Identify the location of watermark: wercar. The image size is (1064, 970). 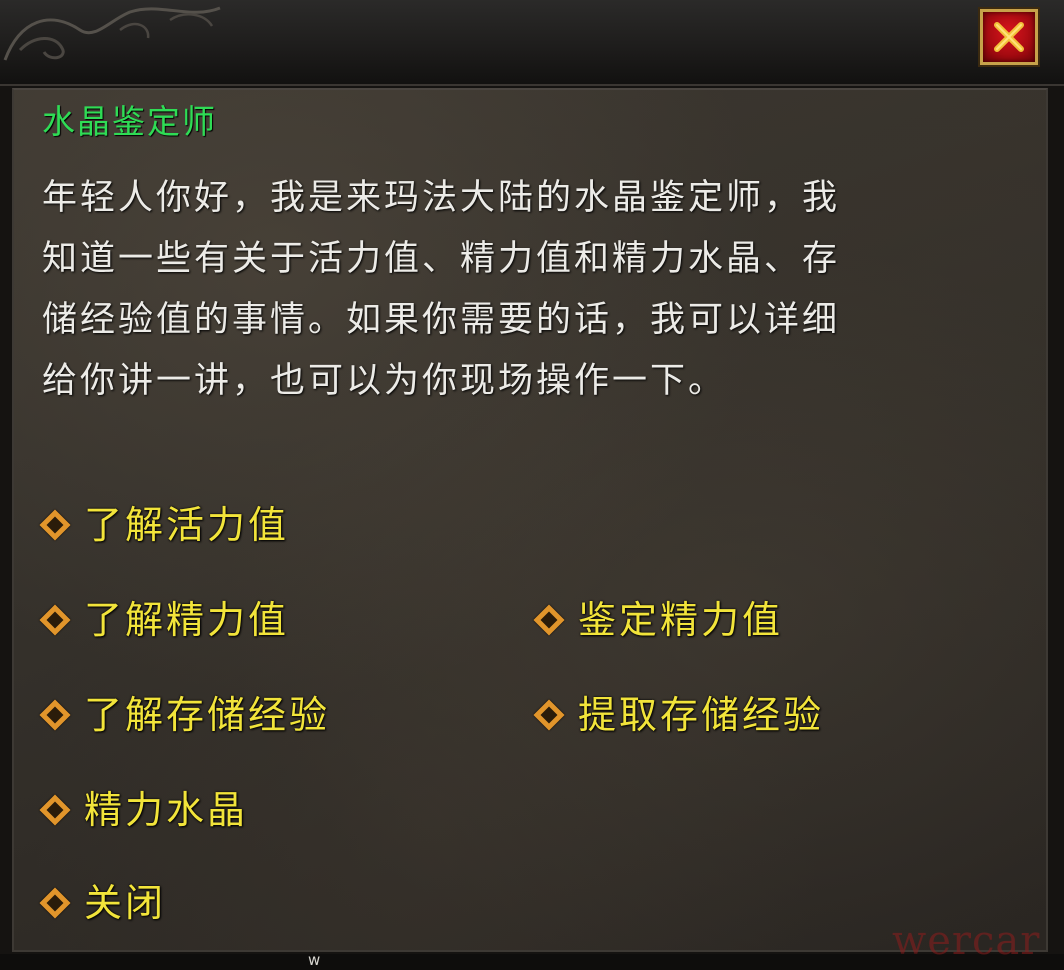
(966, 941).